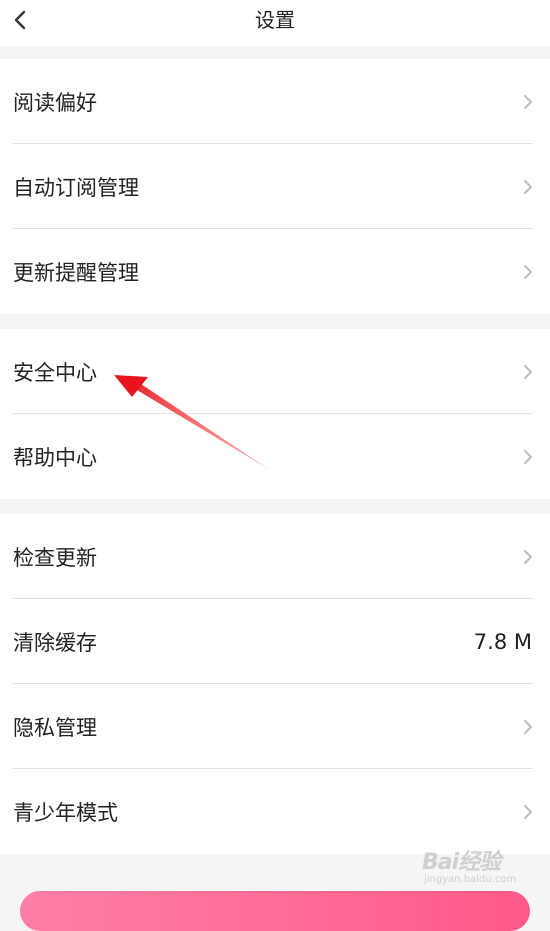 The width and height of the screenshot is (550, 931). Describe the element at coordinates (55, 727) in the screenshot. I see `settings-item-label: 隐私管理` at that location.